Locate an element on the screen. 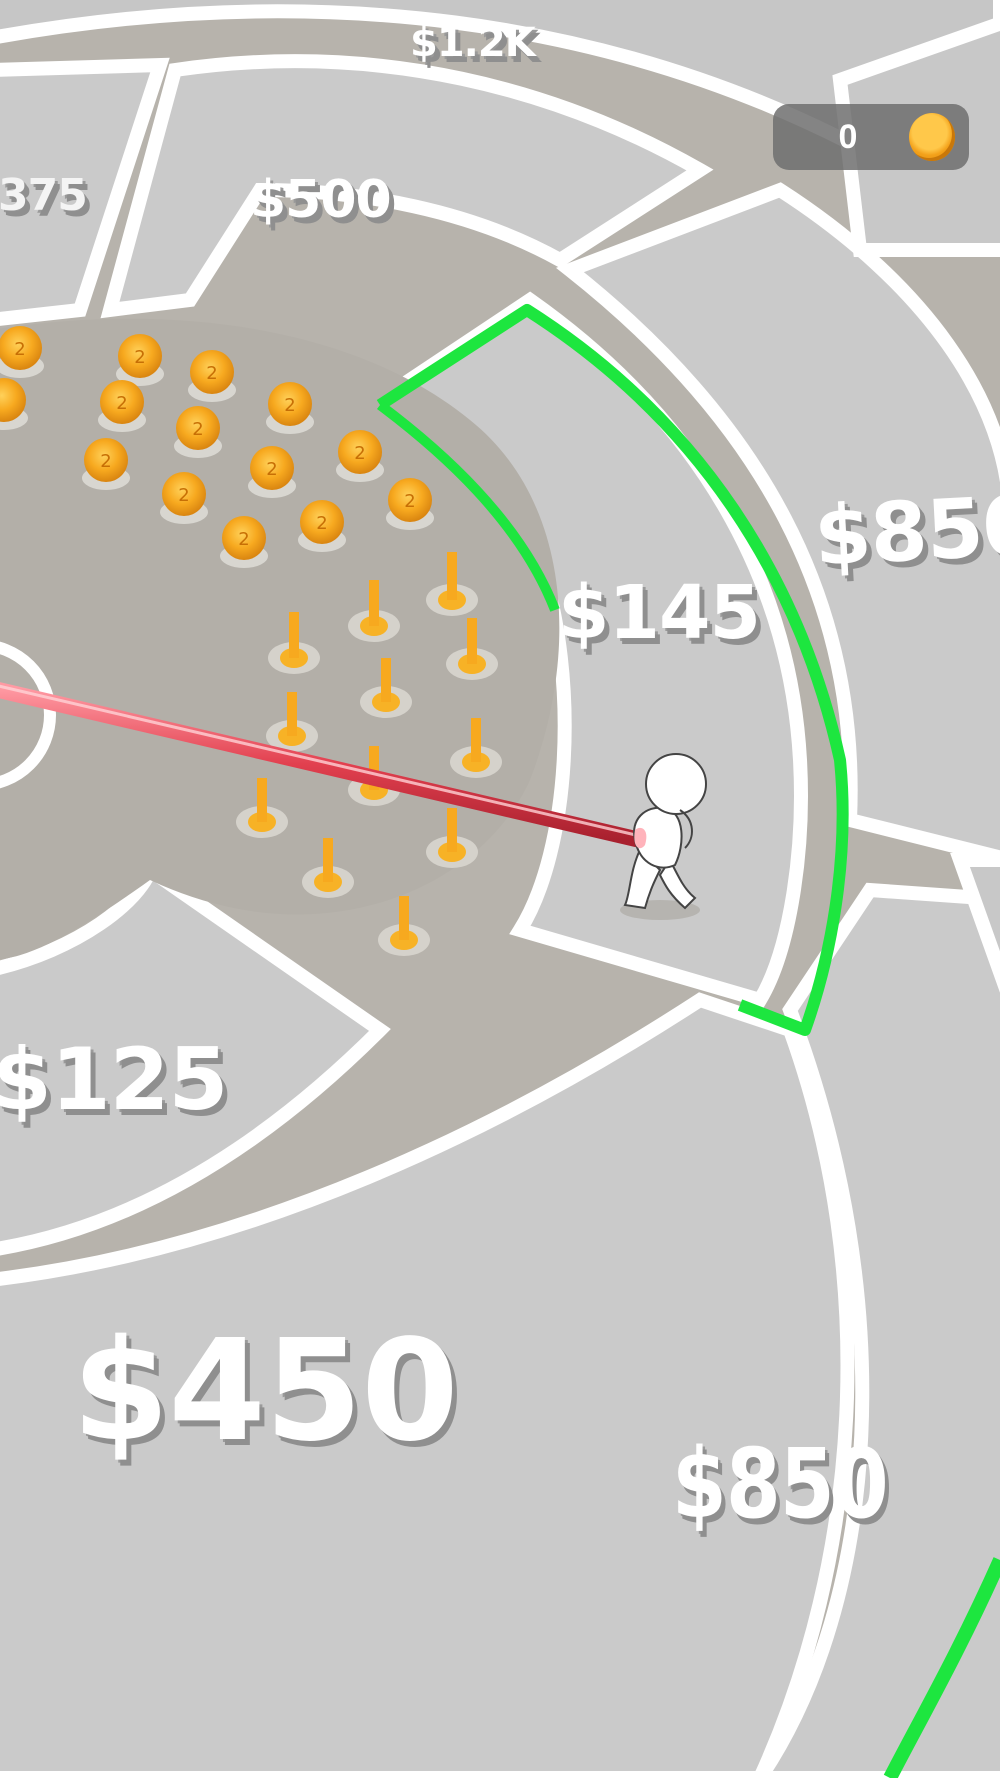 Image resolution: width=1000 pixels, height=1778 pixels. zone-label-upper-left: $500 is located at coordinates (321, 200).